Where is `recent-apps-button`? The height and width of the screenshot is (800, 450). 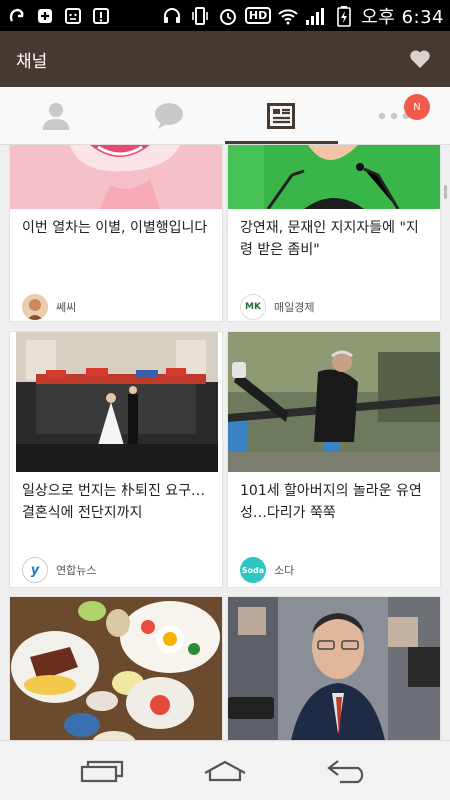
recent-apps-button is located at coordinates (102, 771).